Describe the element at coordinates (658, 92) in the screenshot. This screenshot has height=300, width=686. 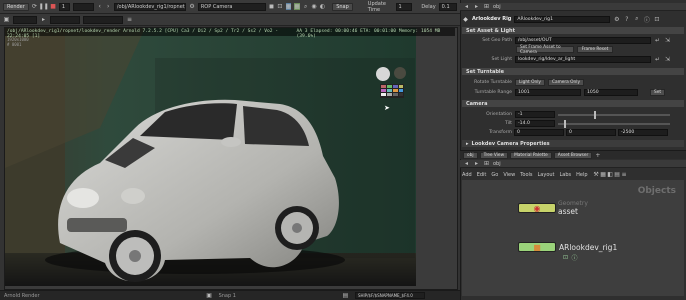
I see `turntable-set-button: Set` at that location.